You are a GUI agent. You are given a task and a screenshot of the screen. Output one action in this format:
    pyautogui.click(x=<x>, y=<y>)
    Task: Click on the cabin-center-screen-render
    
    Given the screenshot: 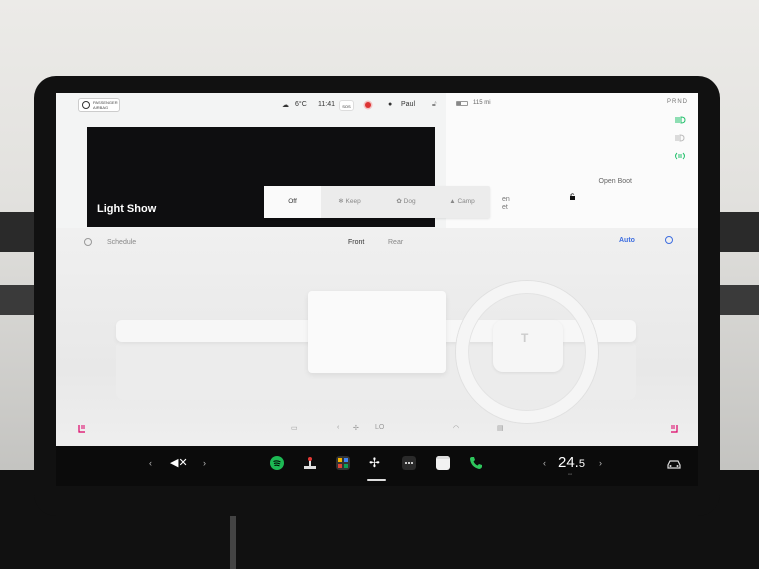 What is the action you would take?
    pyautogui.click(x=377, y=332)
    